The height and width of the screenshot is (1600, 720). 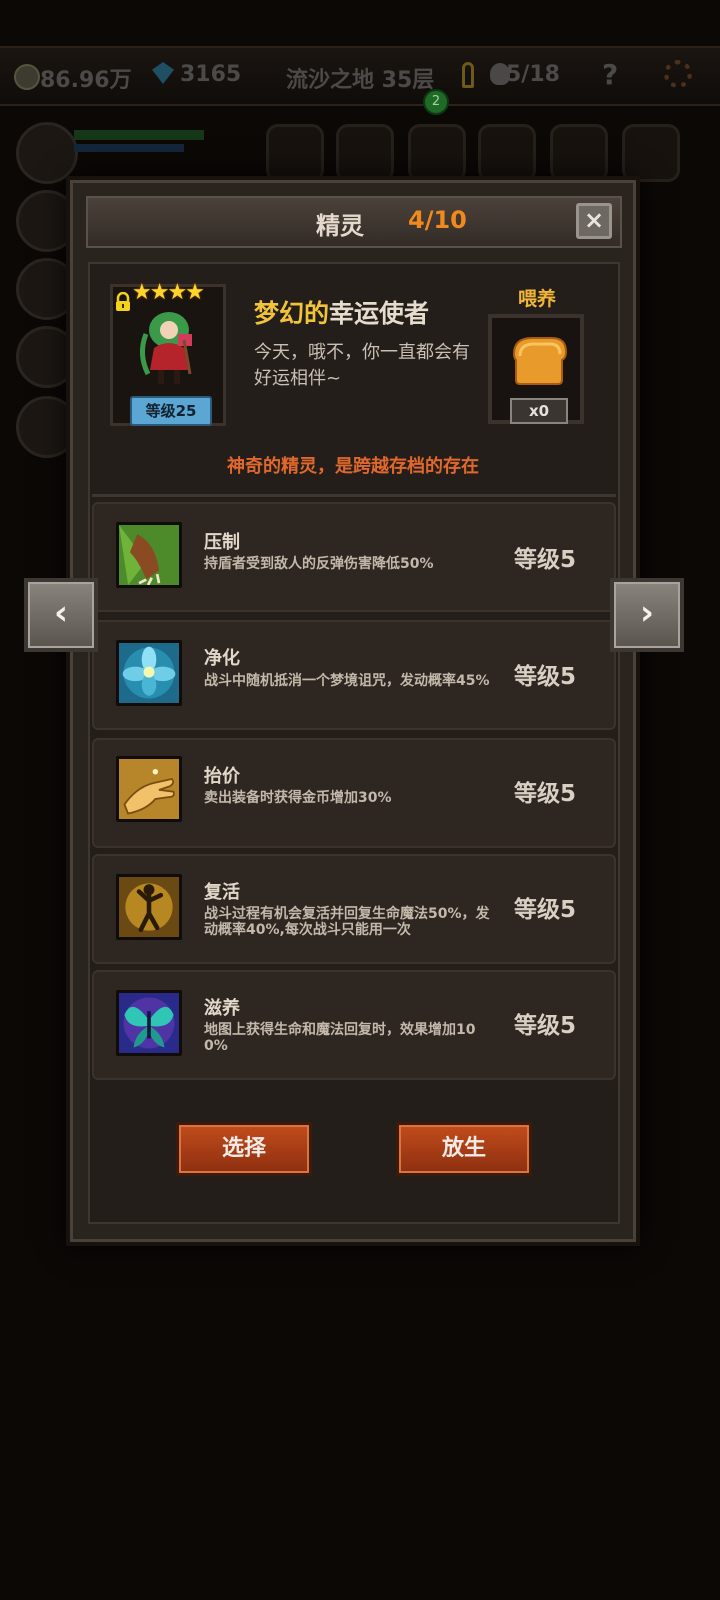 I want to click on next-arrow-button: ›, so click(x=647, y=615).